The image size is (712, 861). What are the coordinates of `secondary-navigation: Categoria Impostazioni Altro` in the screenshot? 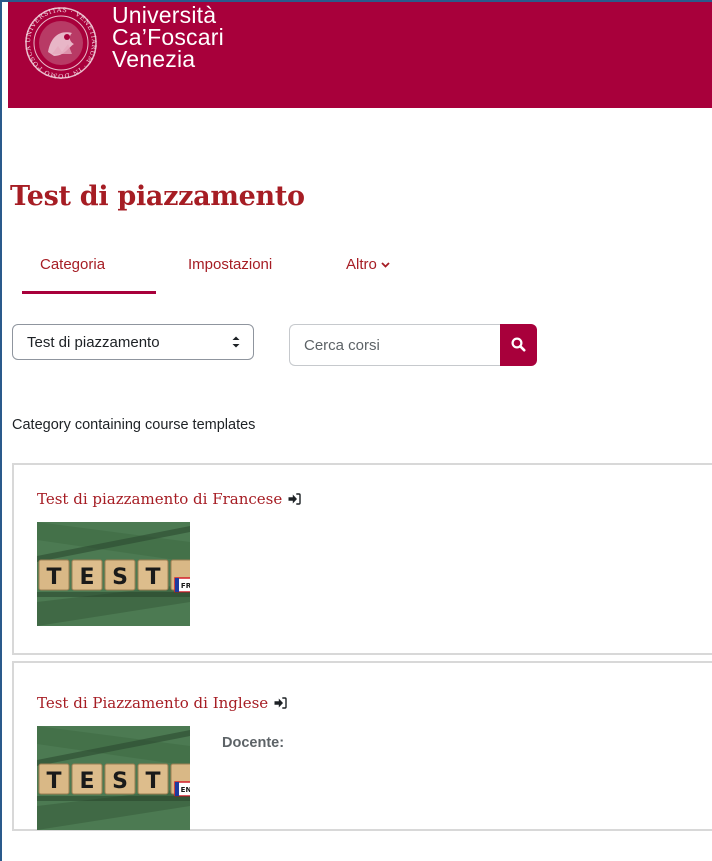 It's located at (232, 269).